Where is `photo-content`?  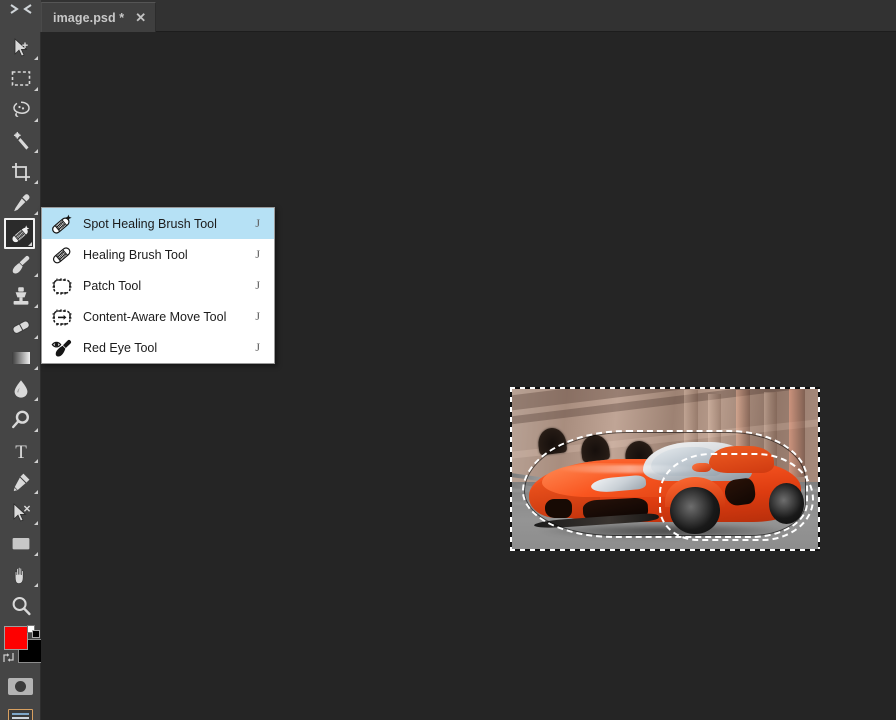 photo-content is located at coordinates (665, 469).